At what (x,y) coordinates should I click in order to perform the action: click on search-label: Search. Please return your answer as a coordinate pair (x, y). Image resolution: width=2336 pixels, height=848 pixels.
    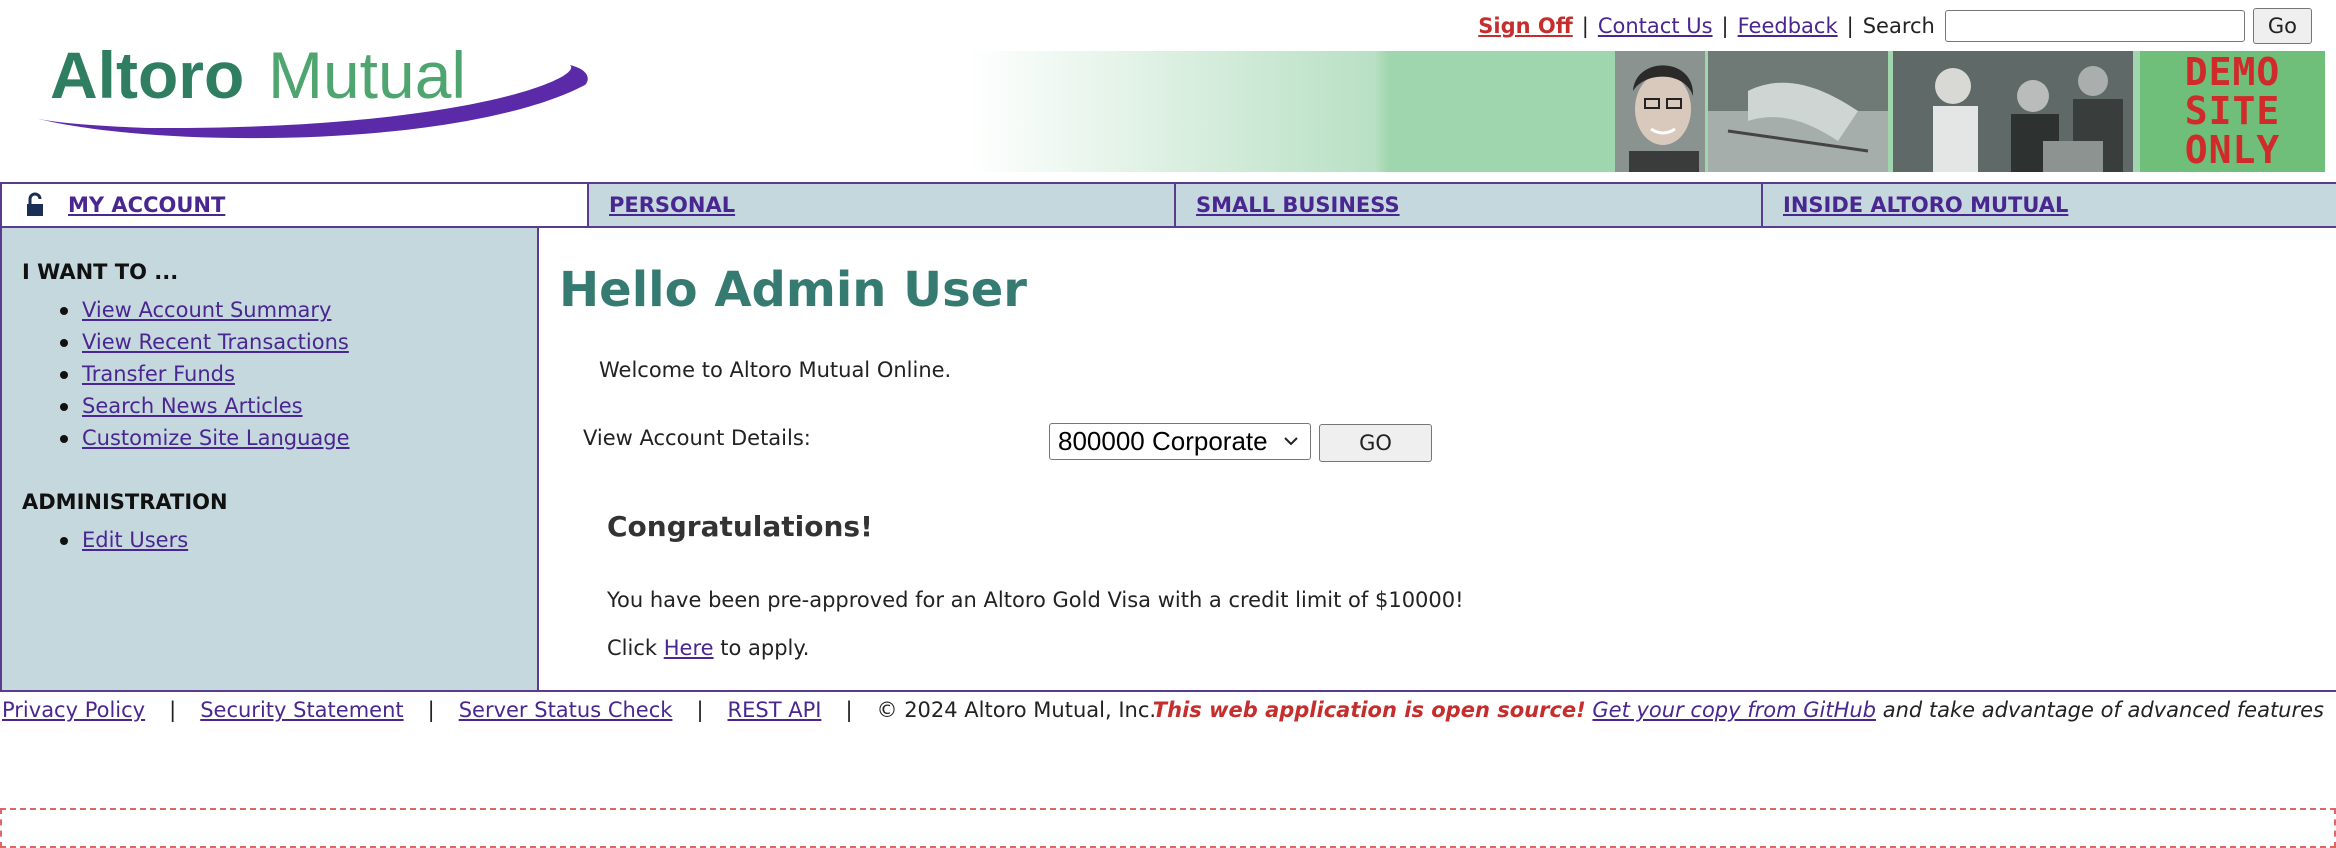
    Looking at the image, I should click on (1898, 26).